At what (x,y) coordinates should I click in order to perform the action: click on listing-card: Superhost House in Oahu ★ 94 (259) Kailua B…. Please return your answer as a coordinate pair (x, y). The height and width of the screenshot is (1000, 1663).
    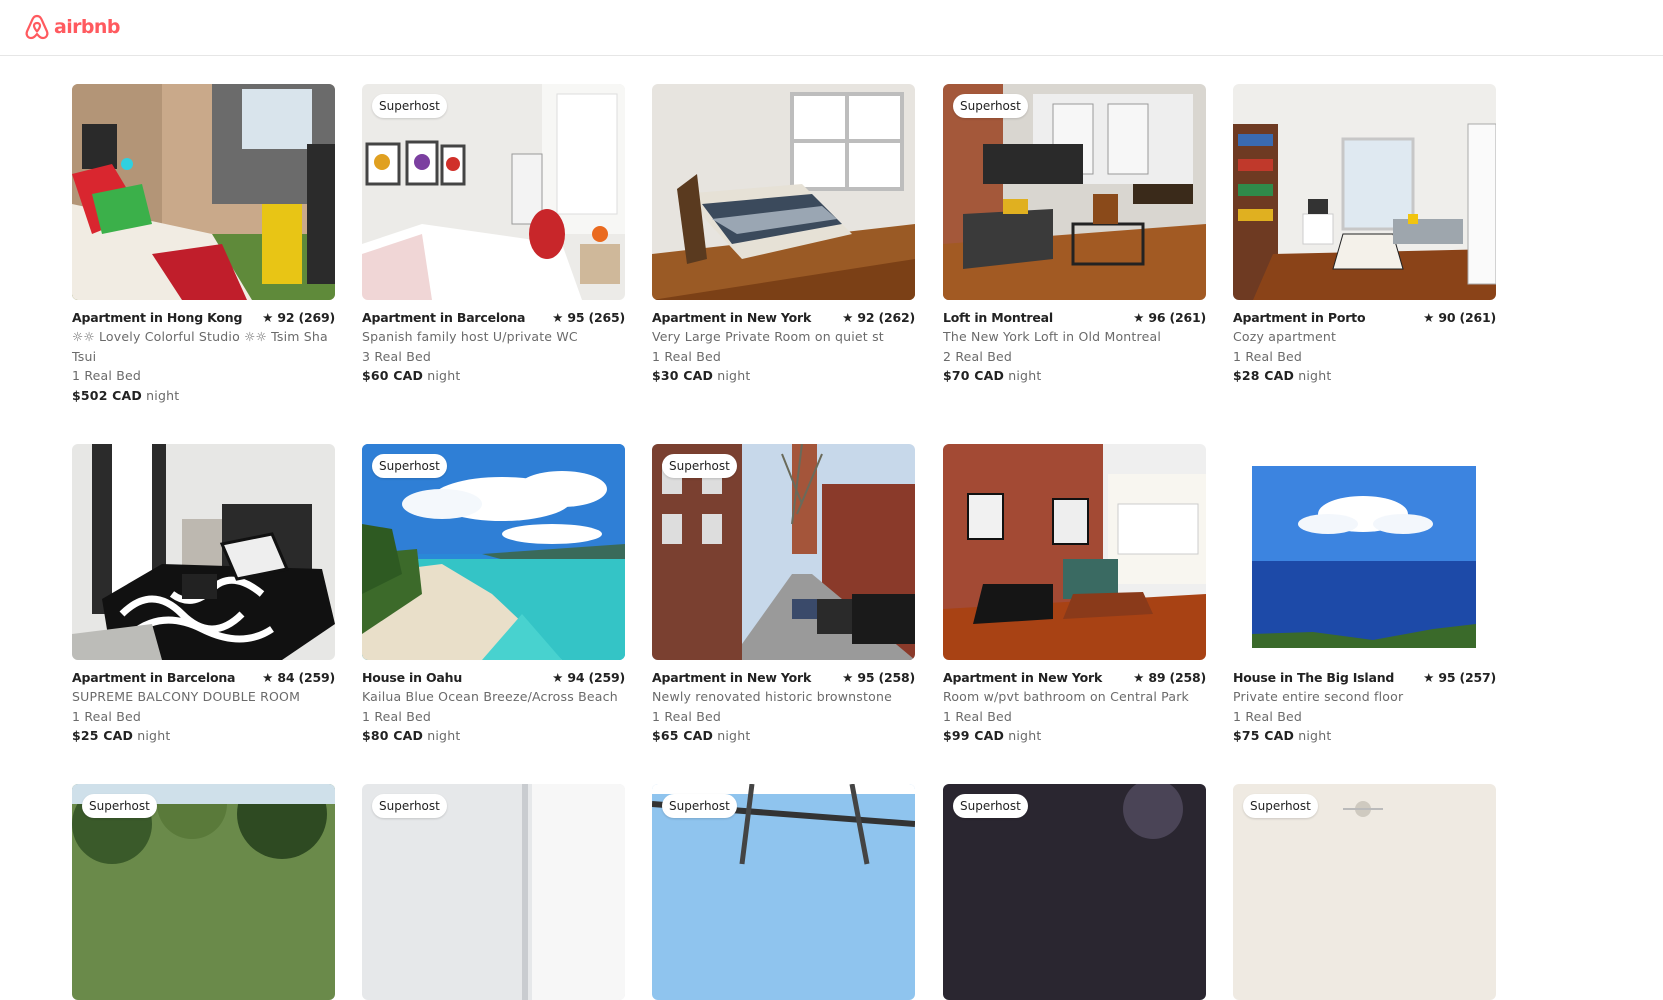
    Looking at the image, I should click on (493, 595).